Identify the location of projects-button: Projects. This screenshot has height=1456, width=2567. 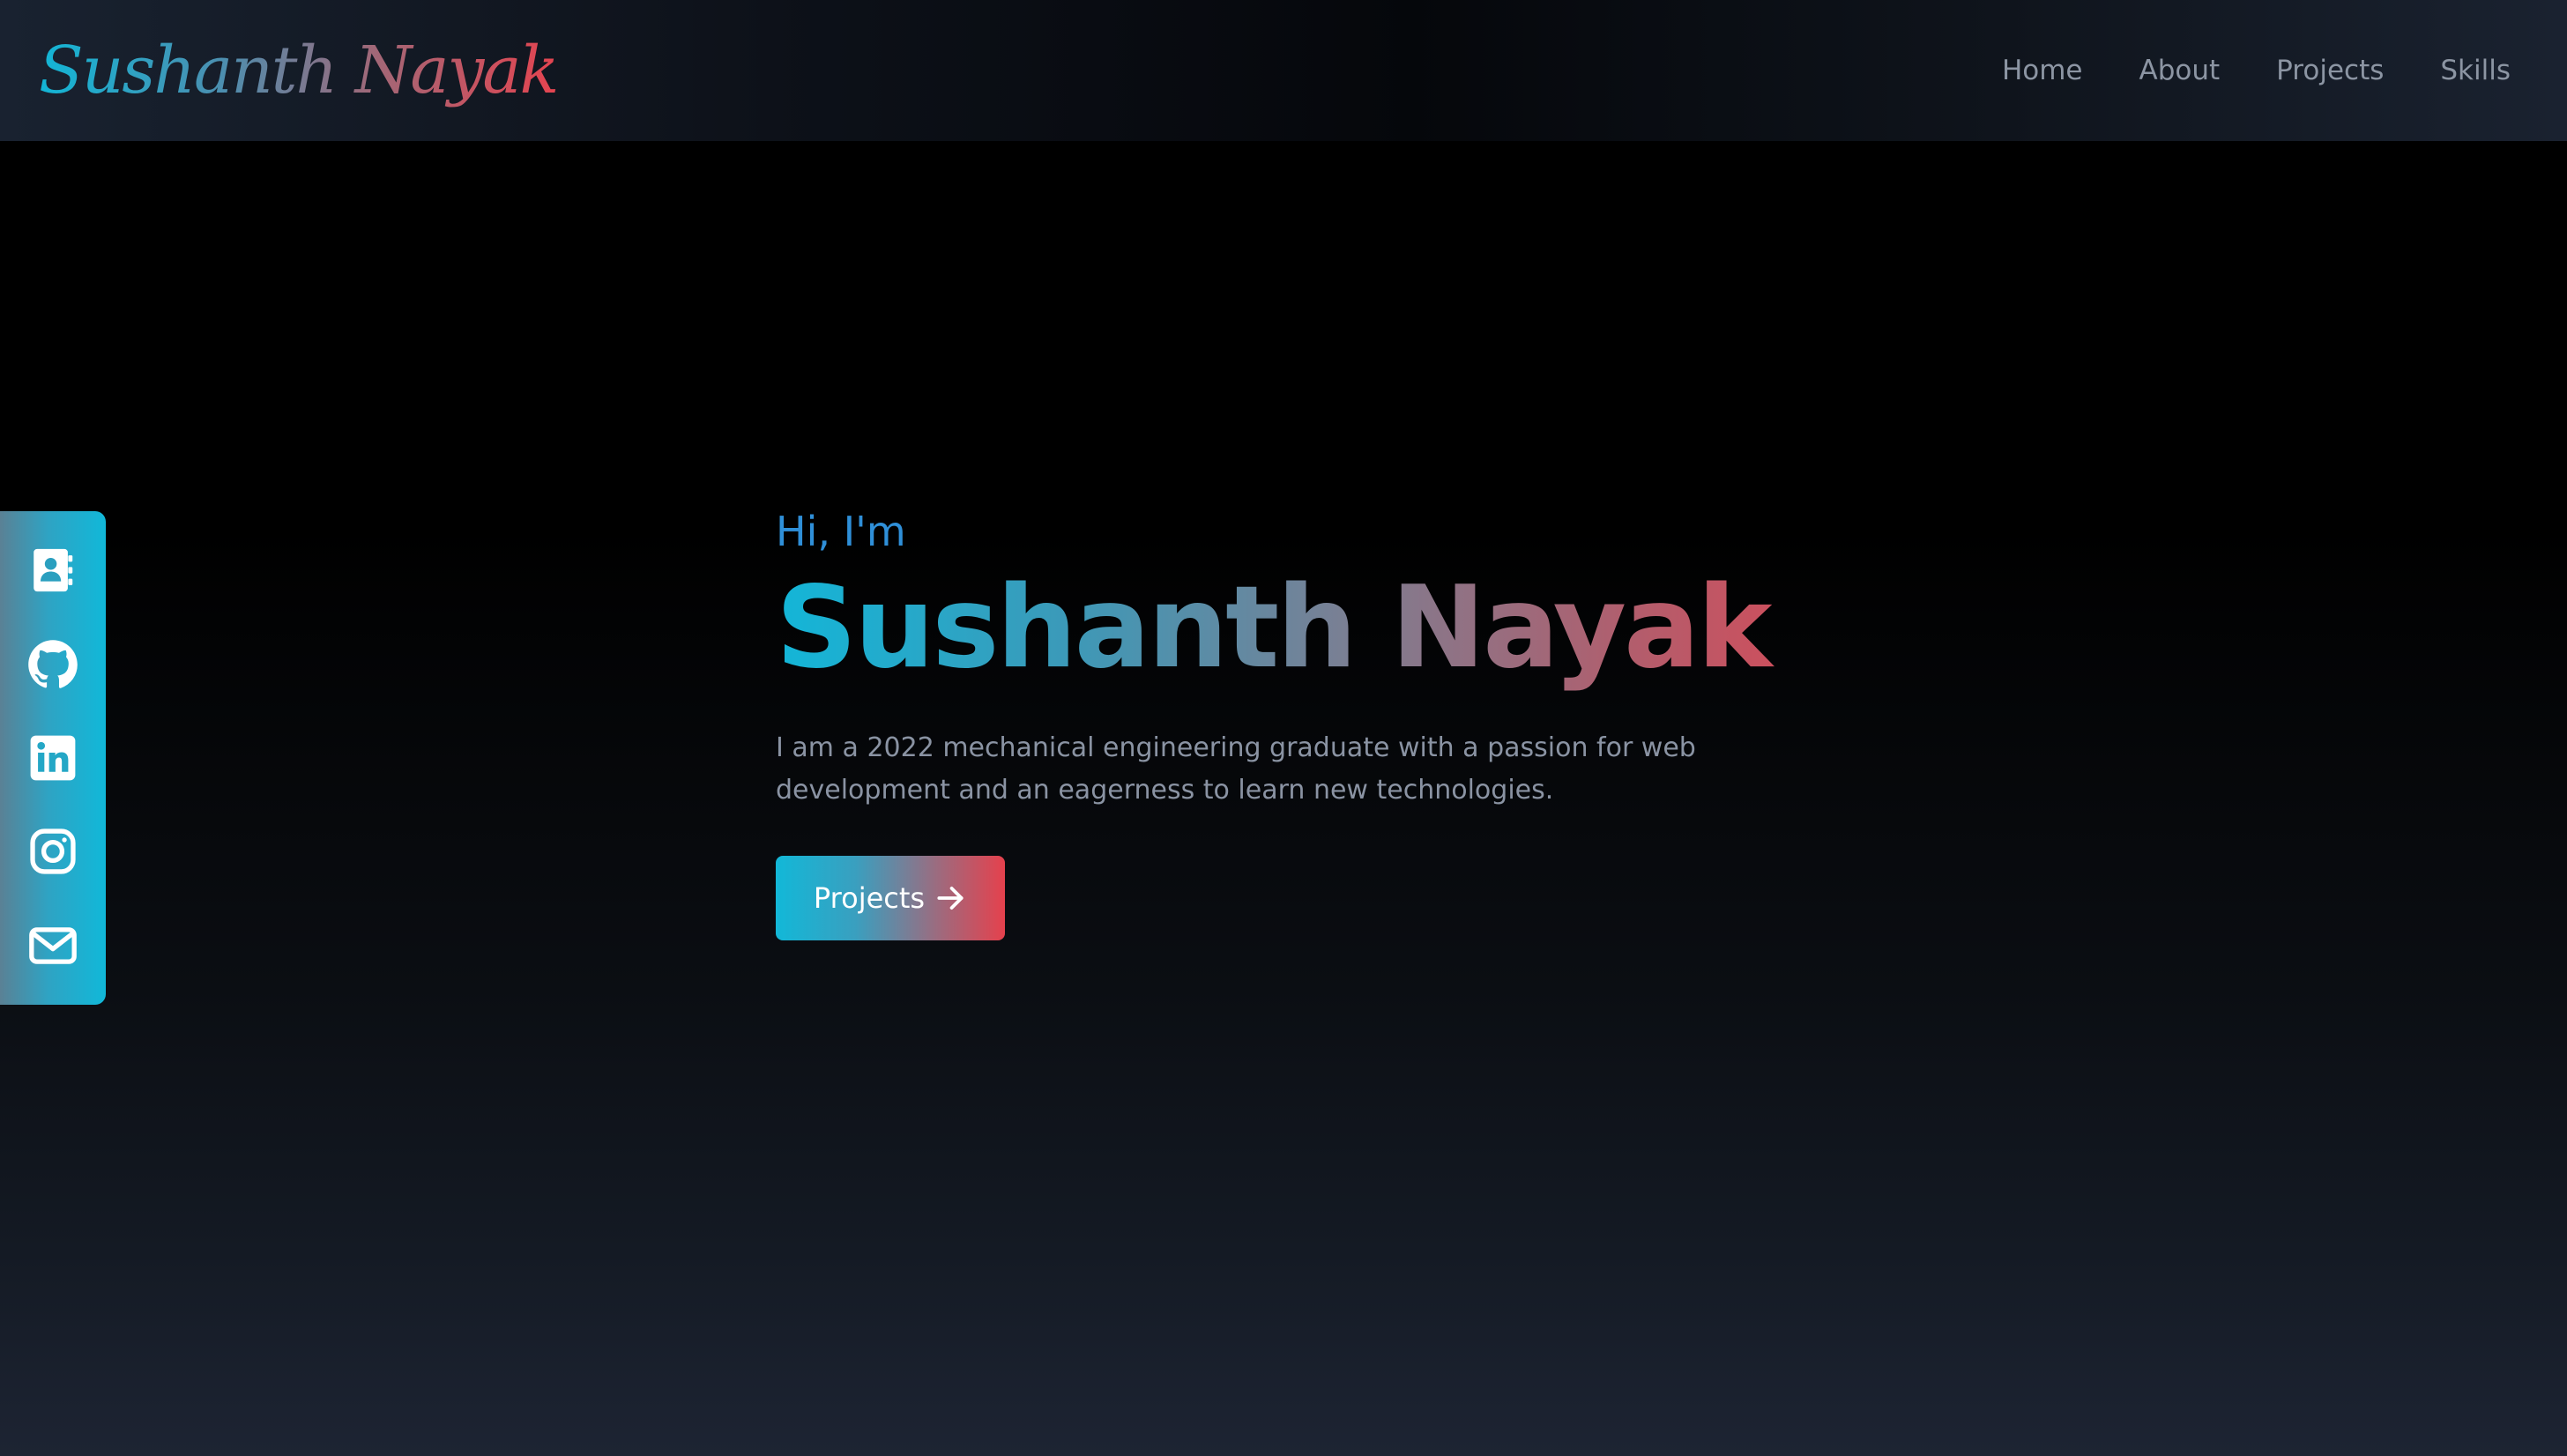
(891, 898).